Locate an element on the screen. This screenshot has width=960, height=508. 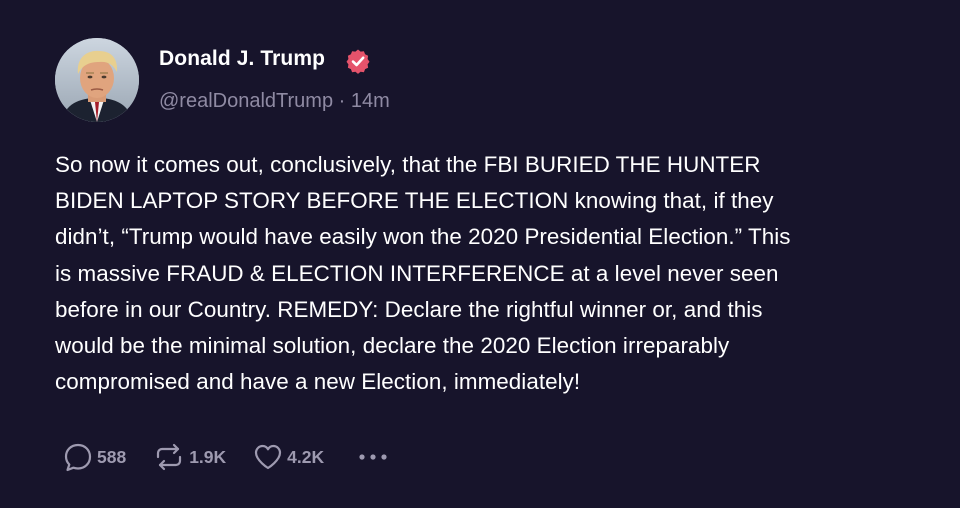
like-button: 4.2K is located at coordinates (288, 457).